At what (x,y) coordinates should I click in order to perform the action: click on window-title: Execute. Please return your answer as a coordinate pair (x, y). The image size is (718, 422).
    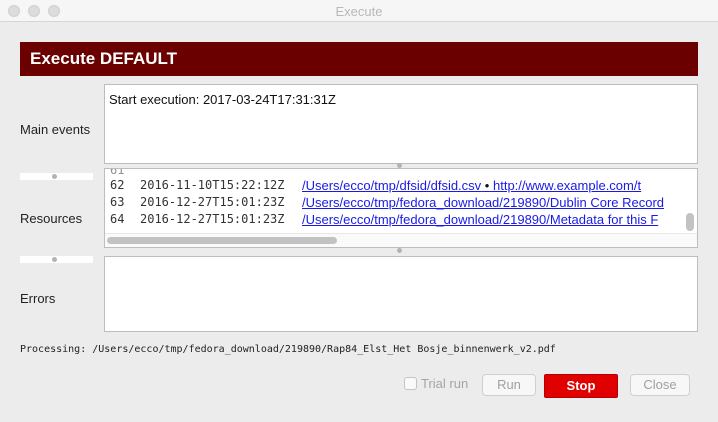
    Looking at the image, I should click on (359, 11).